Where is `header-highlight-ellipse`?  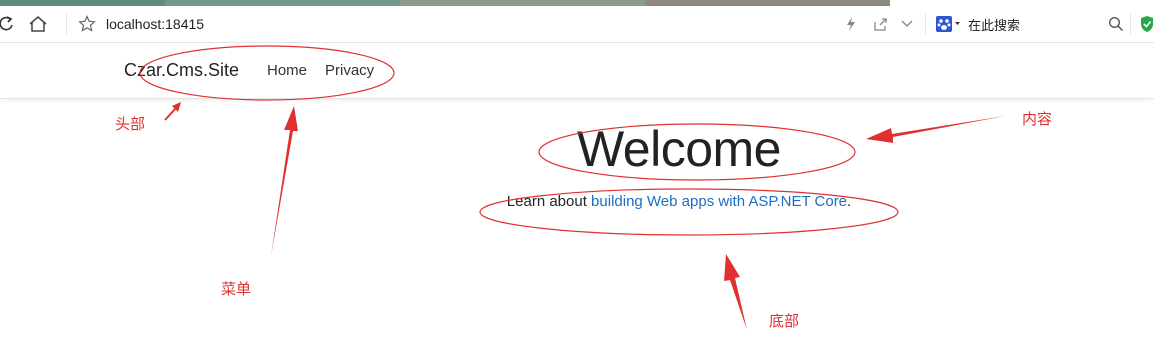 header-highlight-ellipse is located at coordinates (267, 73).